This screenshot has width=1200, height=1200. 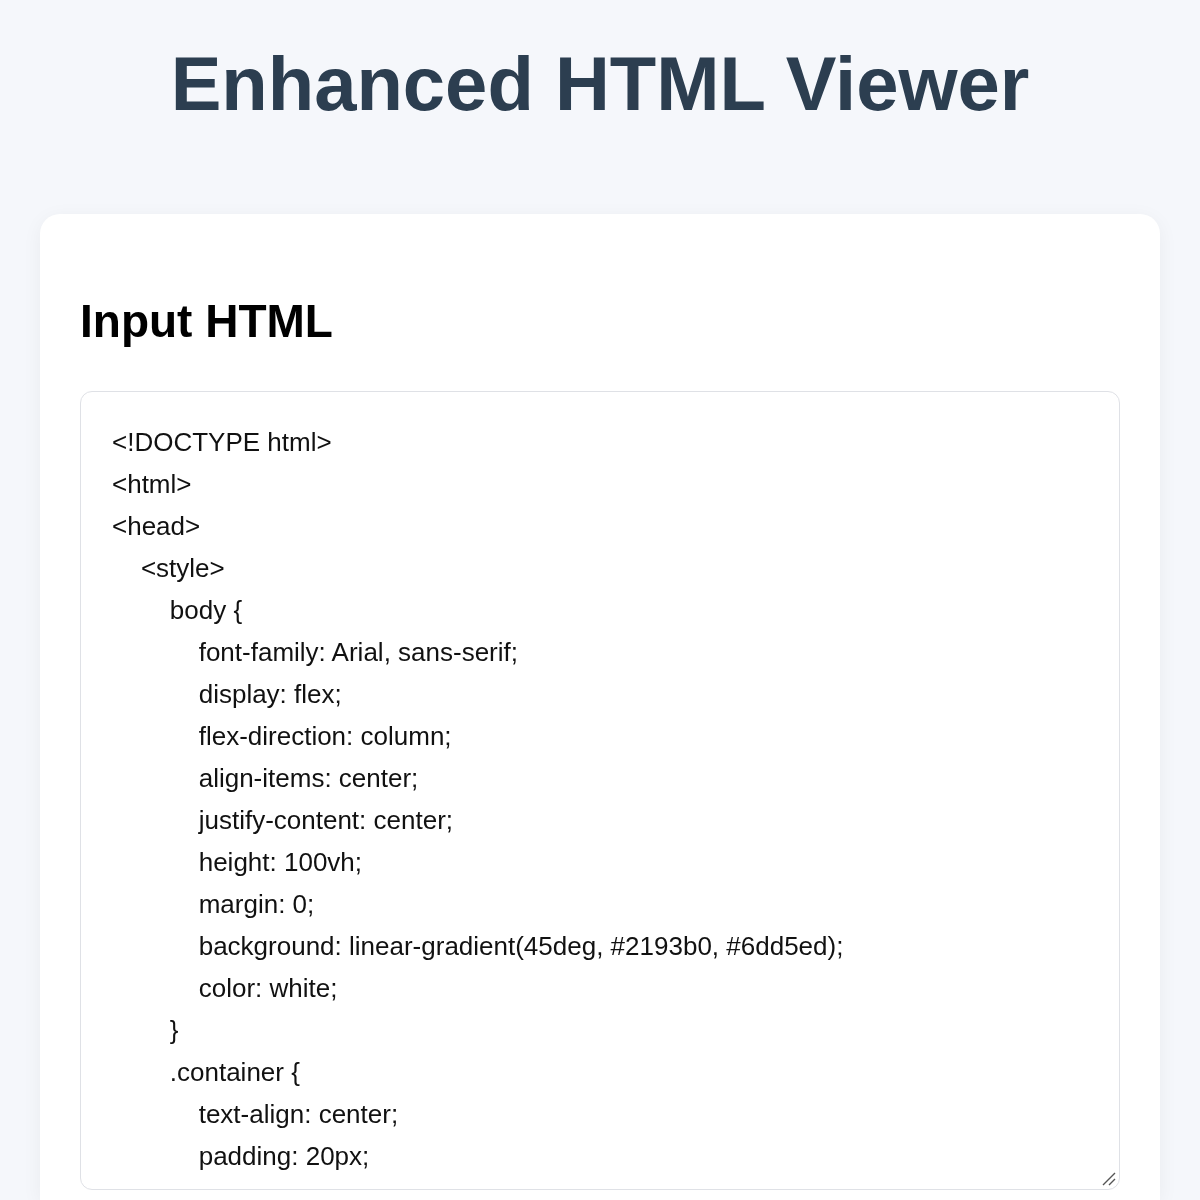 What do you see at coordinates (280, 862) in the screenshot?
I see `code-line: height: 100vh;` at bounding box center [280, 862].